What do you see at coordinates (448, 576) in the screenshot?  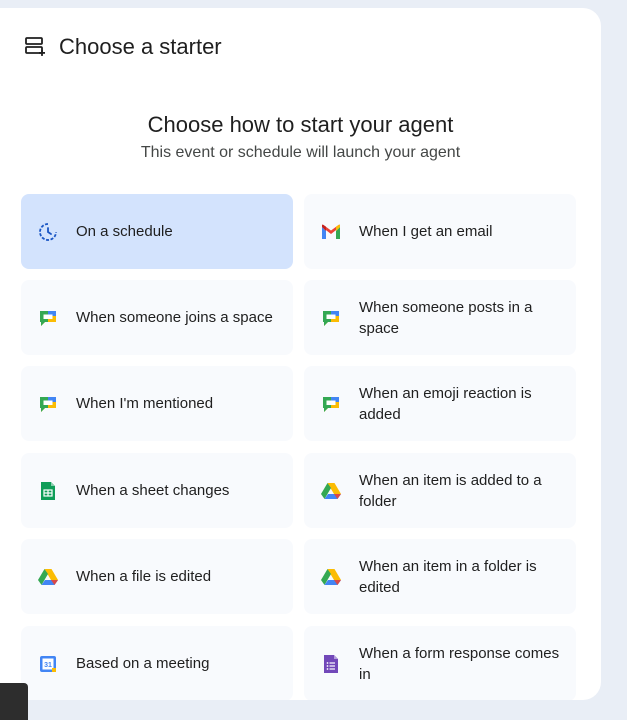 I see `starter-label: When an item in a folder is edited` at bounding box center [448, 576].